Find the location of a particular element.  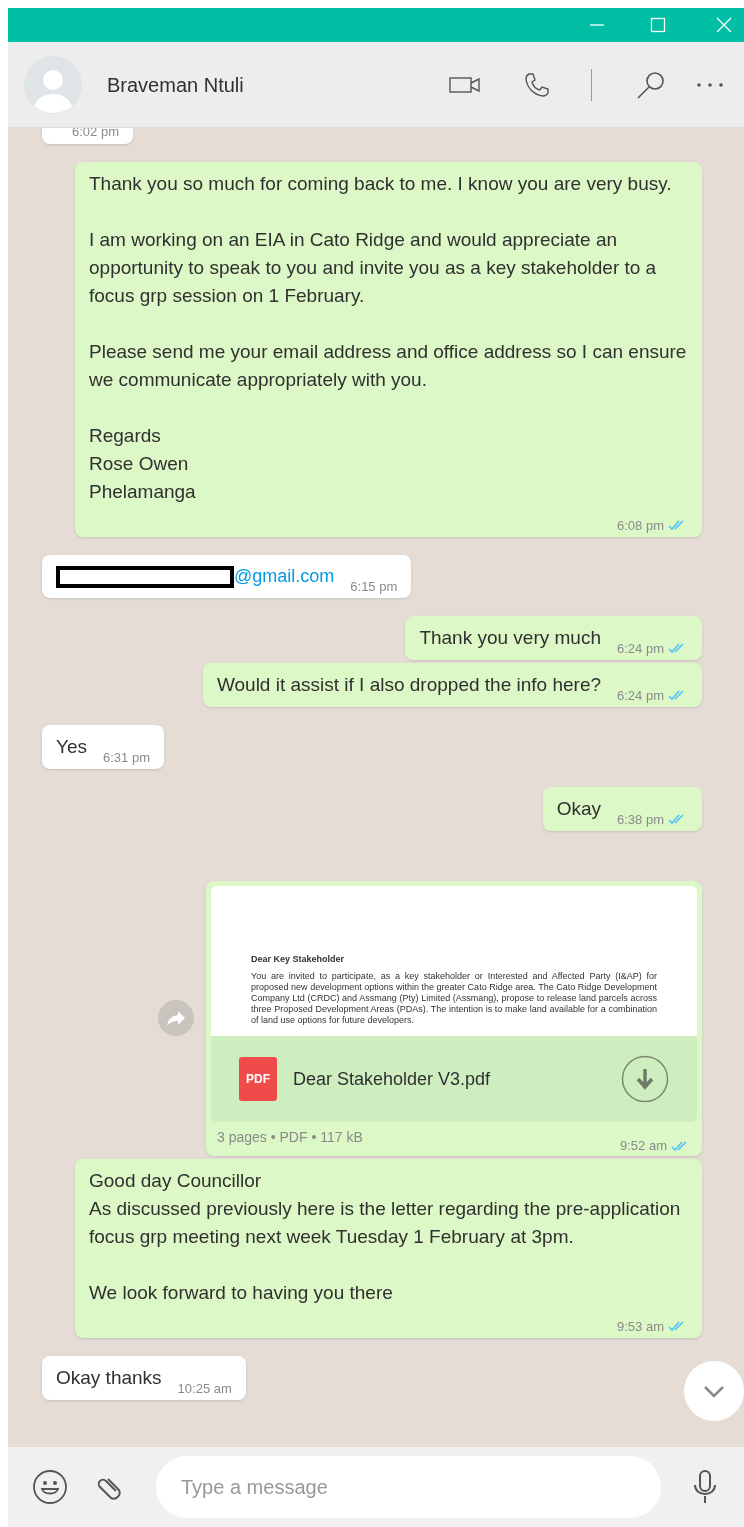

message-time: 9:52 am is located at coordinates (643, 1146).